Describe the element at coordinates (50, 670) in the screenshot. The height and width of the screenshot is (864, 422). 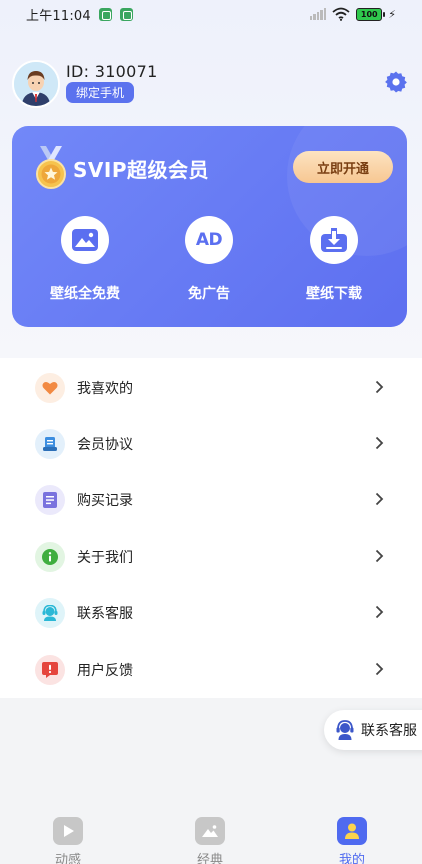
I see `feedback-icon` at that location.